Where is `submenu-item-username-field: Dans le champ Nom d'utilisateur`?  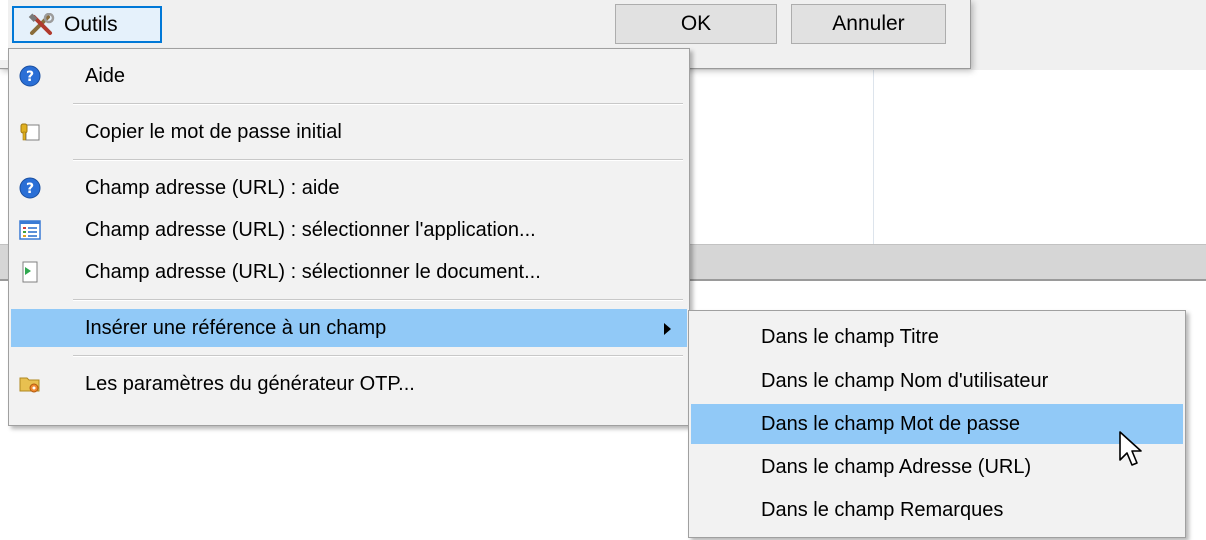
submenu-item-username-field: Dans le champ Nom d'utilisateur is located at coordinates (937, 381).